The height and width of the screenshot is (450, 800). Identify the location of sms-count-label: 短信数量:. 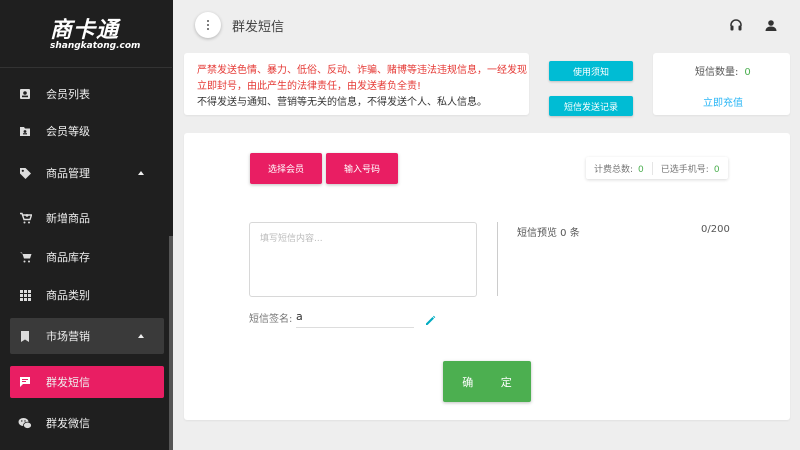
(717, 72).